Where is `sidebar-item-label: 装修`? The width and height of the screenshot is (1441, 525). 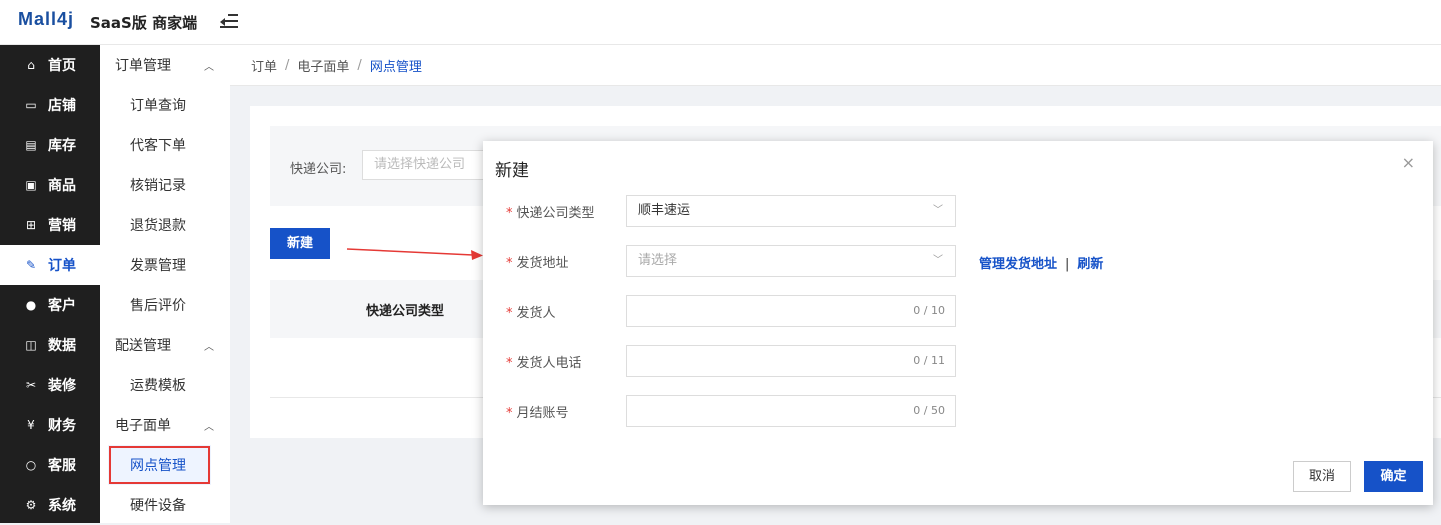 sidebar-item-label: 装修 is located at coordinates (62, 386).